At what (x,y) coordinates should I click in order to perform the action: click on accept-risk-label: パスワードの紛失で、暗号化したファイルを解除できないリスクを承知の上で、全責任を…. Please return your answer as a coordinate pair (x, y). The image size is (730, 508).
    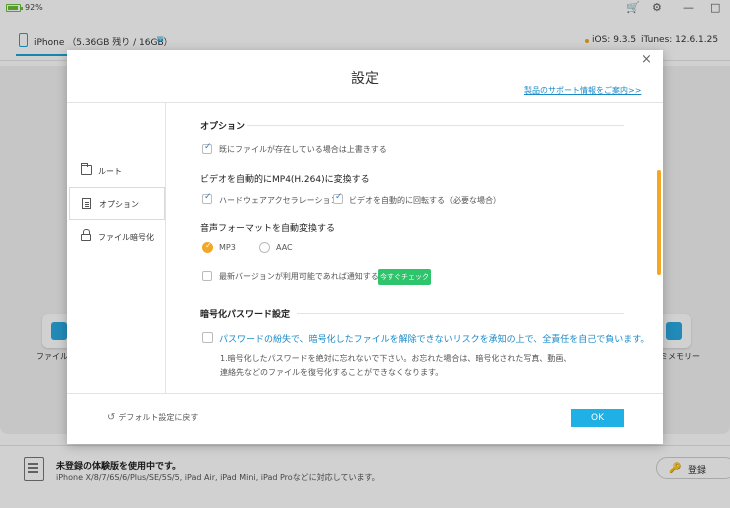
    Looking at the image, I should click on (434, 340).